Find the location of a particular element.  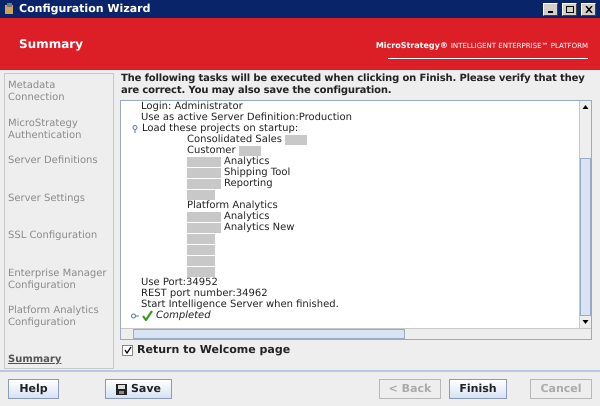

vertical-scrollbar is located at coordinates (585, 214).